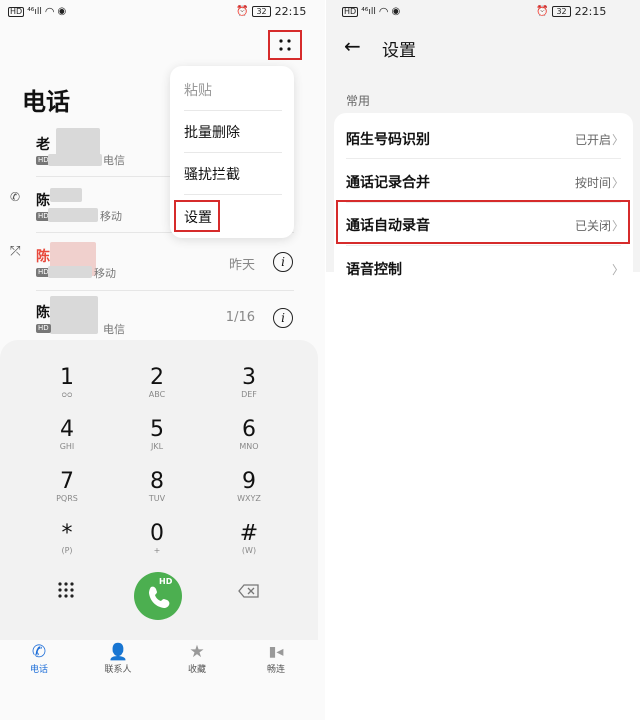 This screenshot has height=720, width=640. What do you see at coordinates (241, 265) in the screenshot?
I see `call-time: 昨天` at bounding box center [241, 265].